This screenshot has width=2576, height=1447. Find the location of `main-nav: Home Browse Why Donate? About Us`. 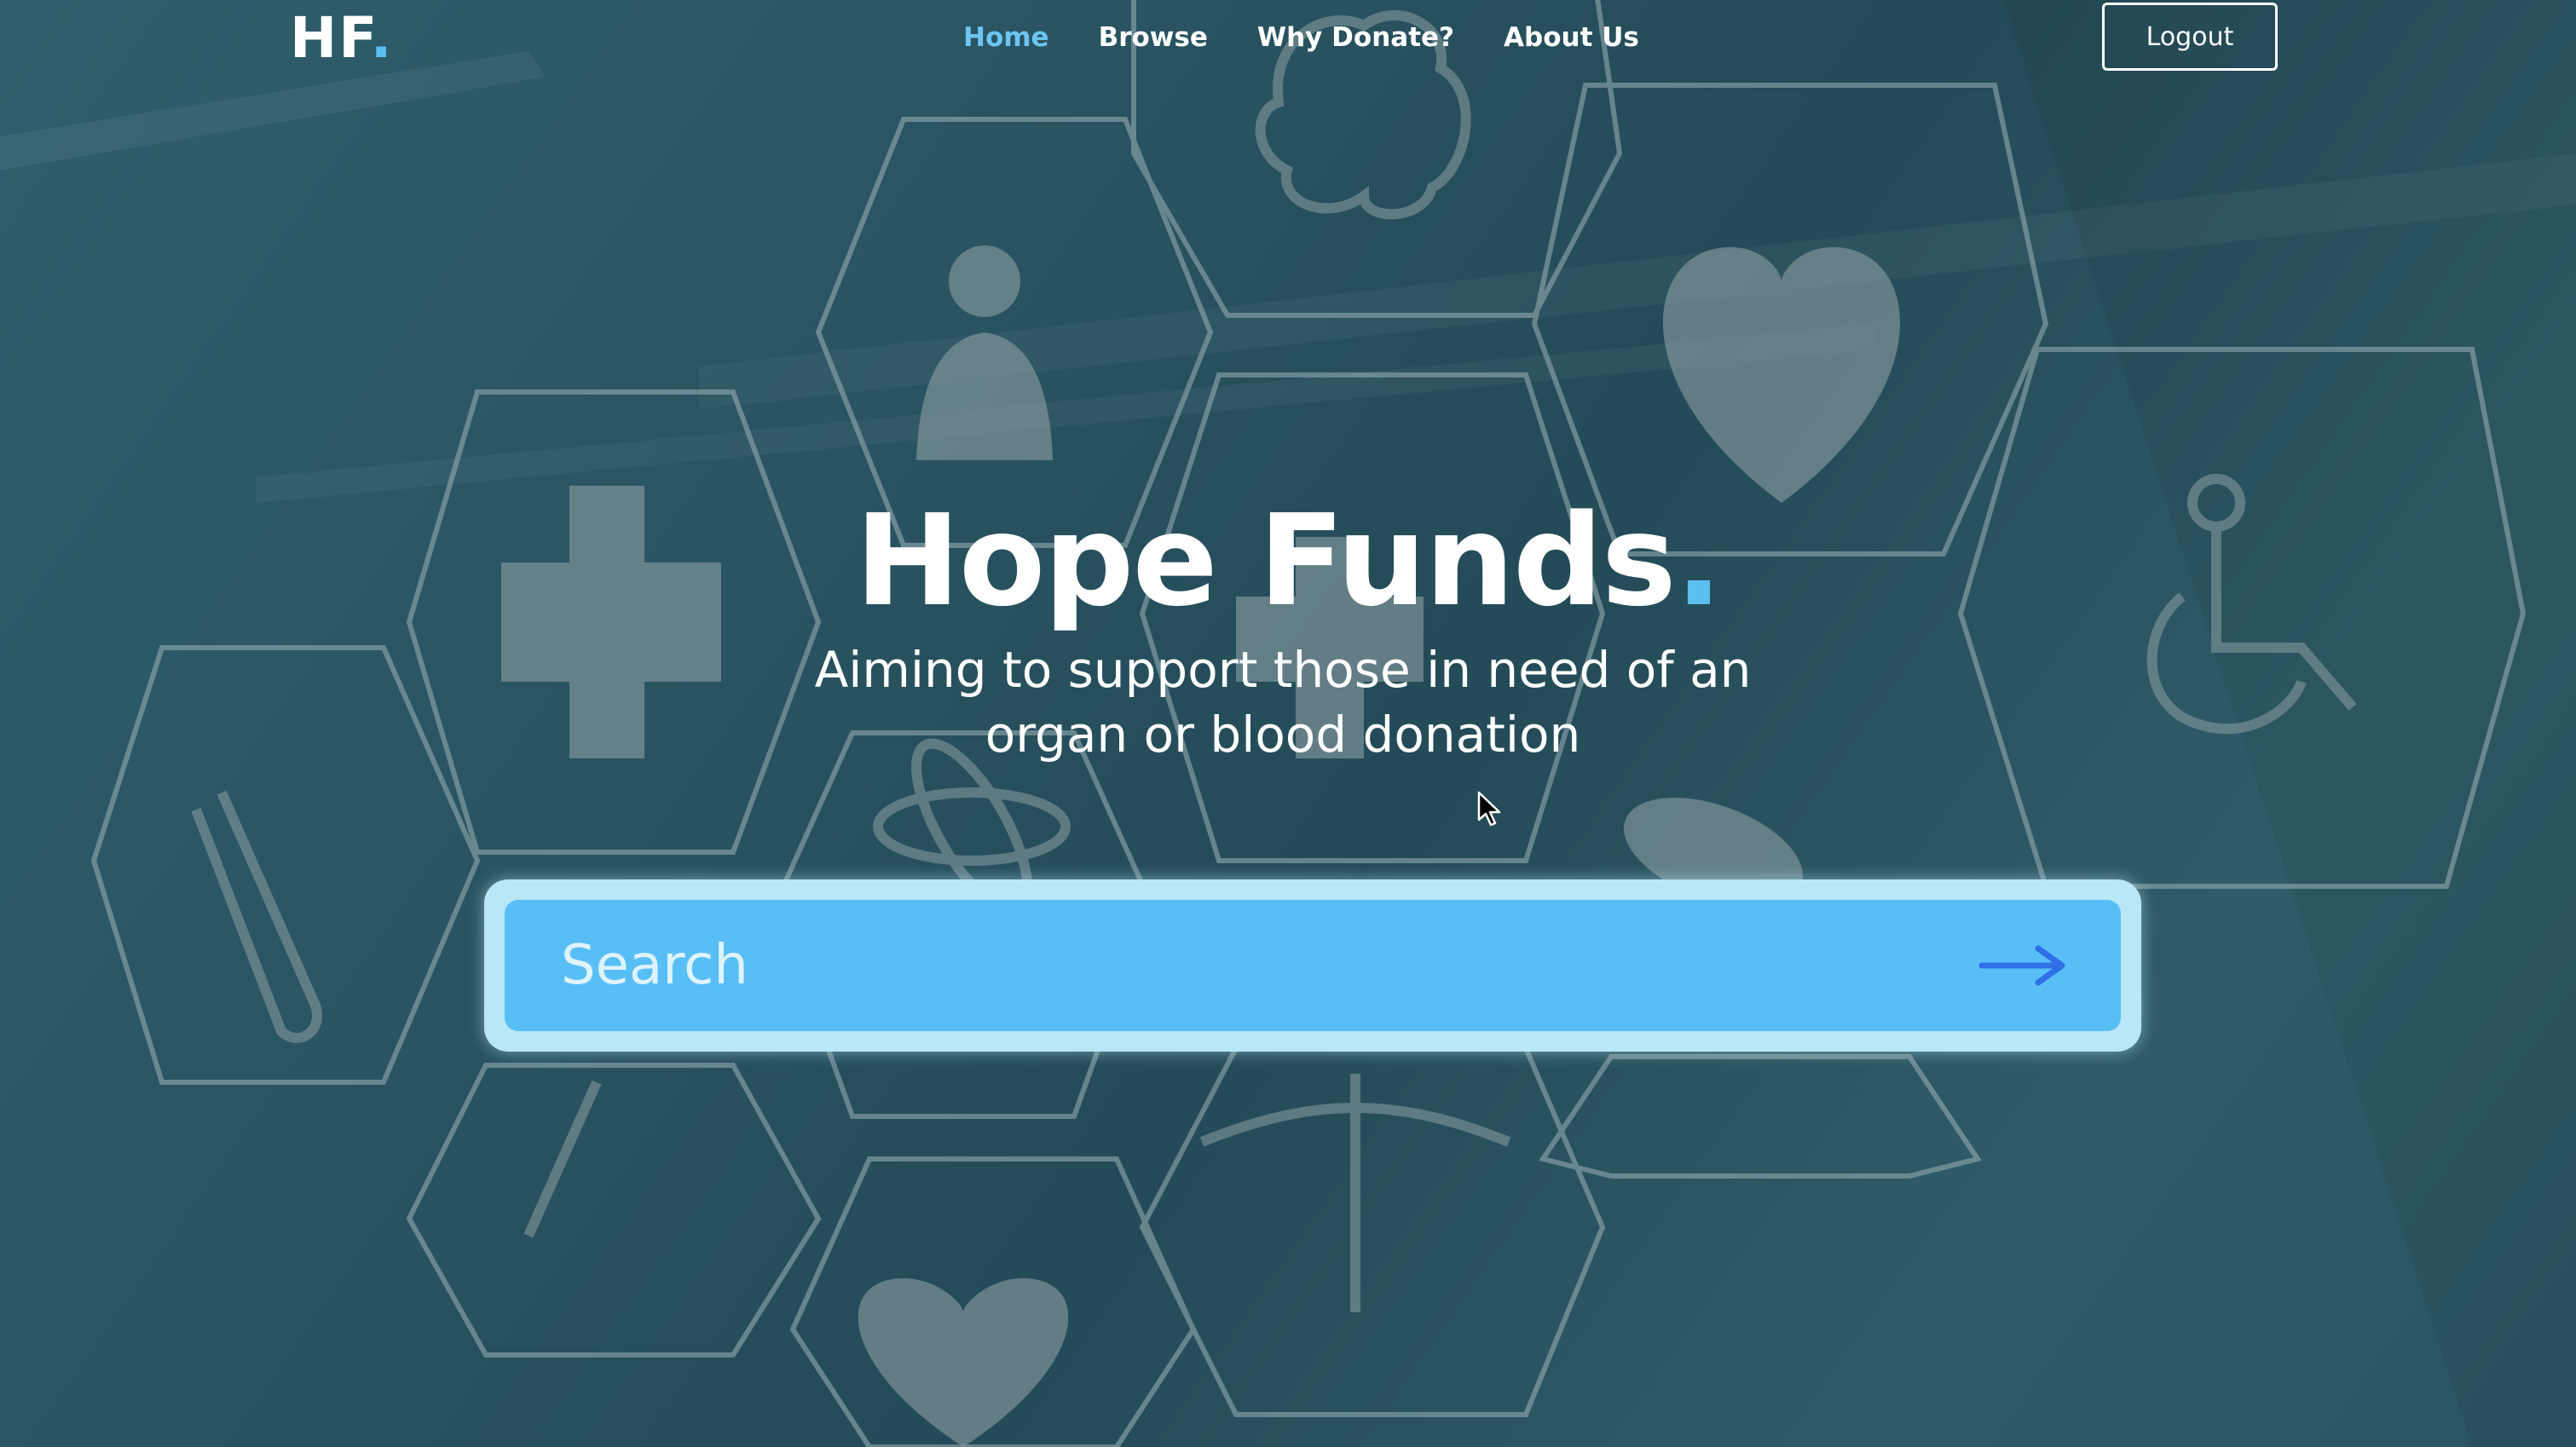

main-nav: Home Browse Why Donate? About Us is located at coordinates (1301, 37).